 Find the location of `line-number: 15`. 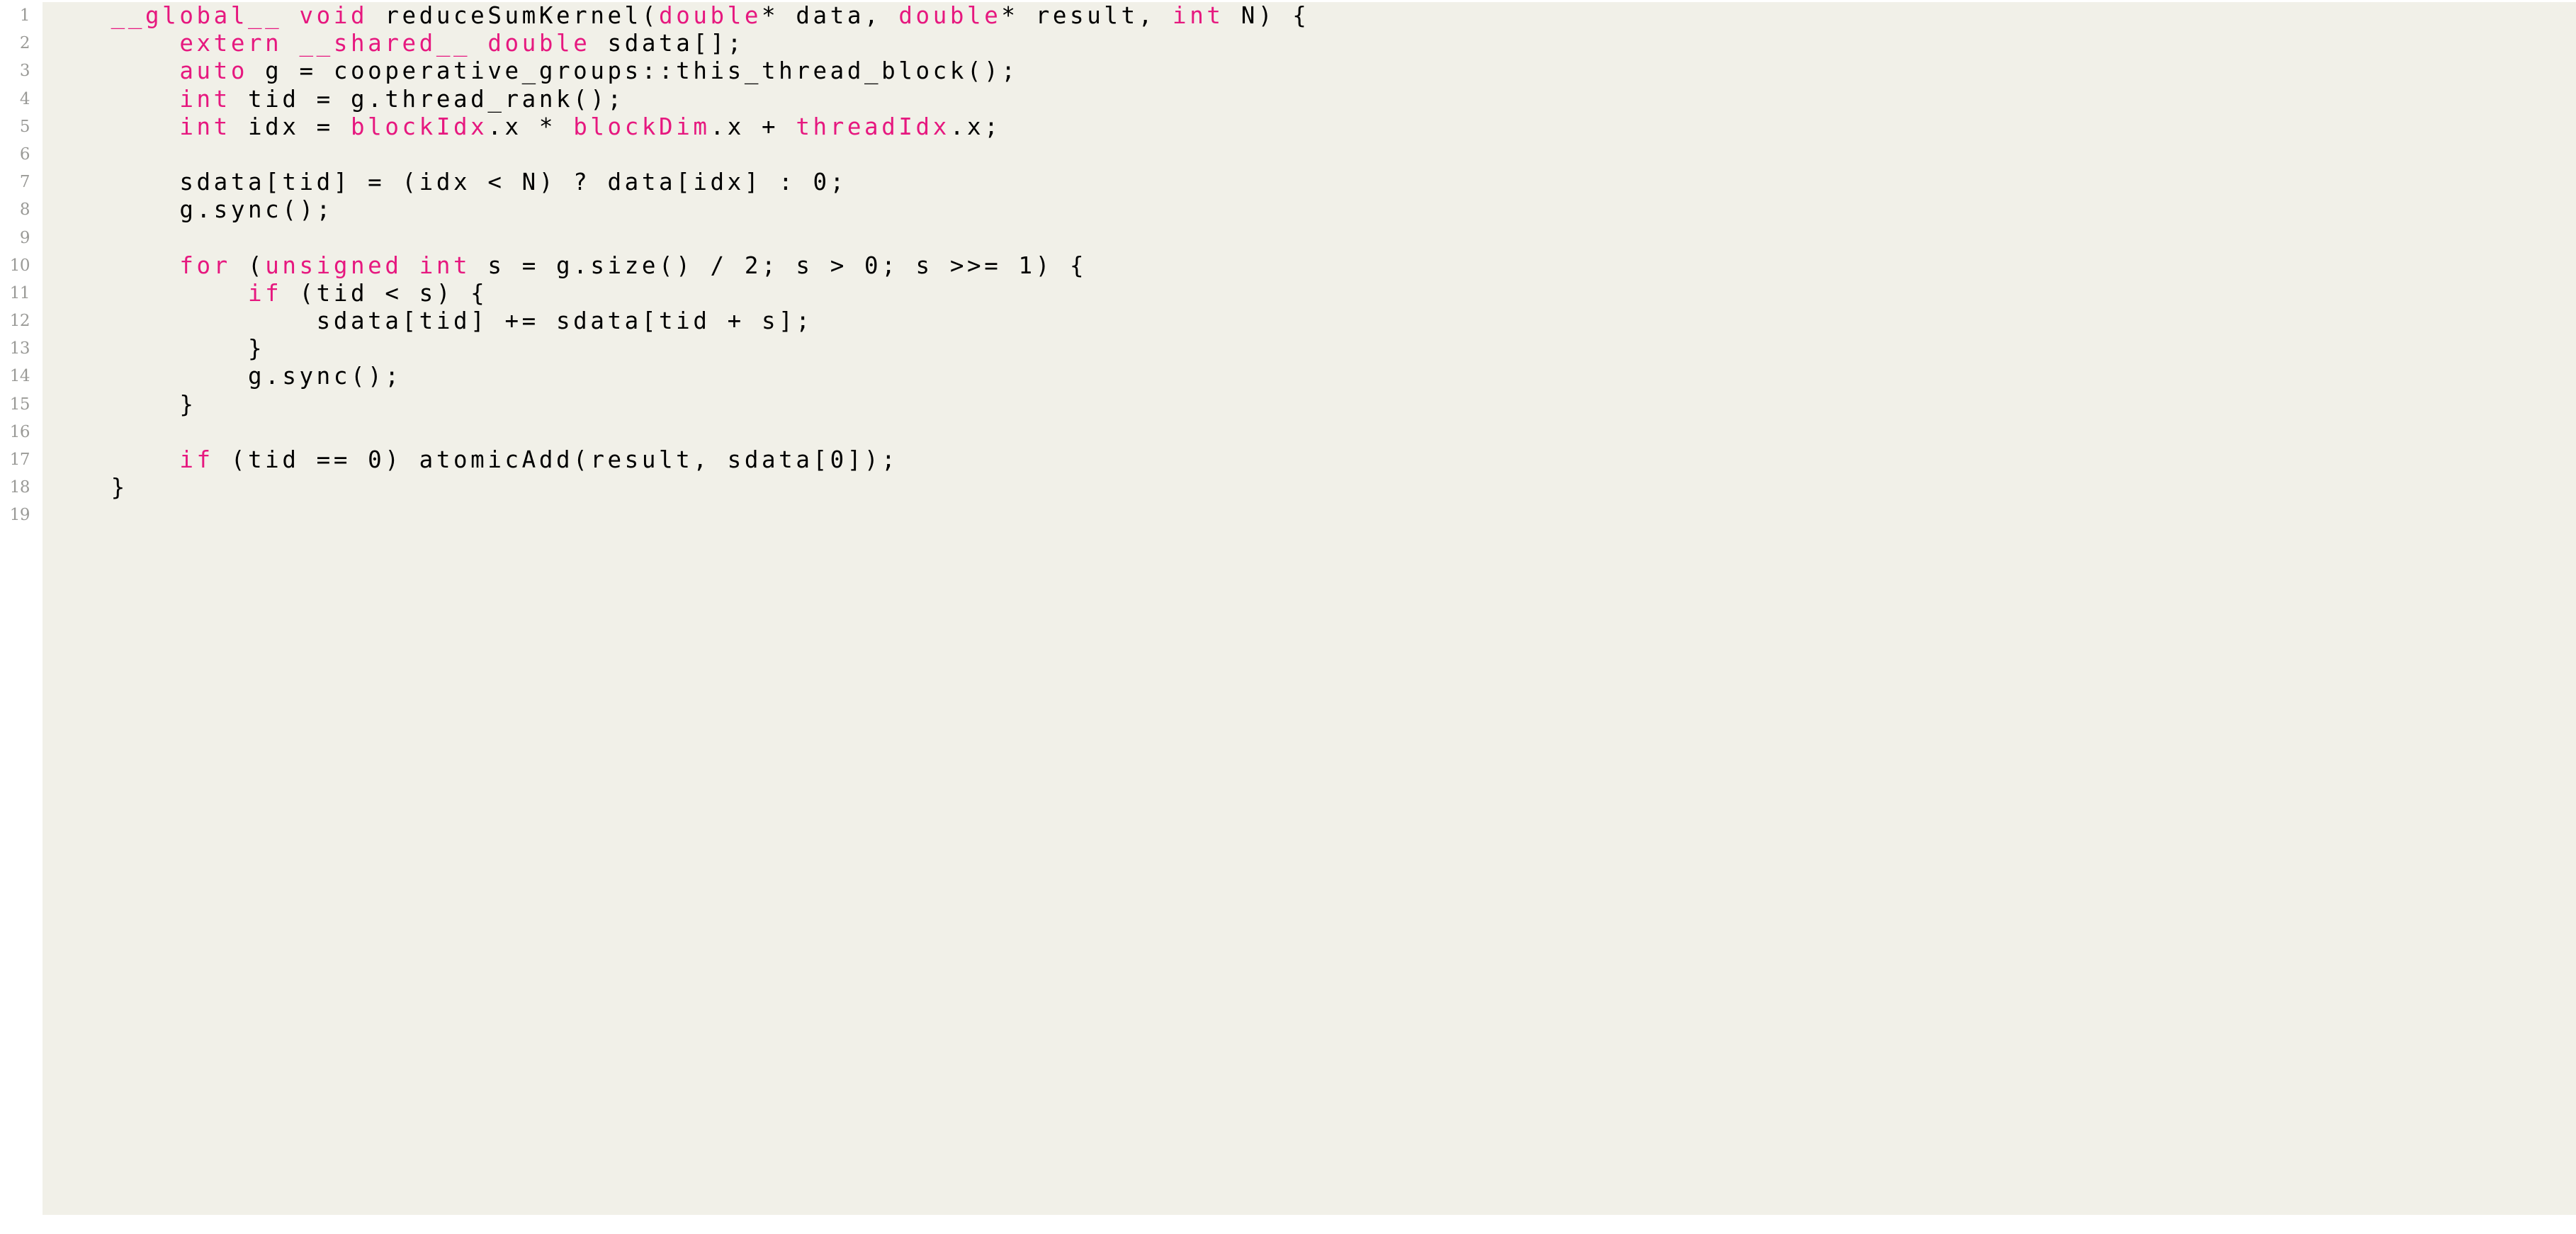

line-number: 15 is located at coordinates (19, 404).